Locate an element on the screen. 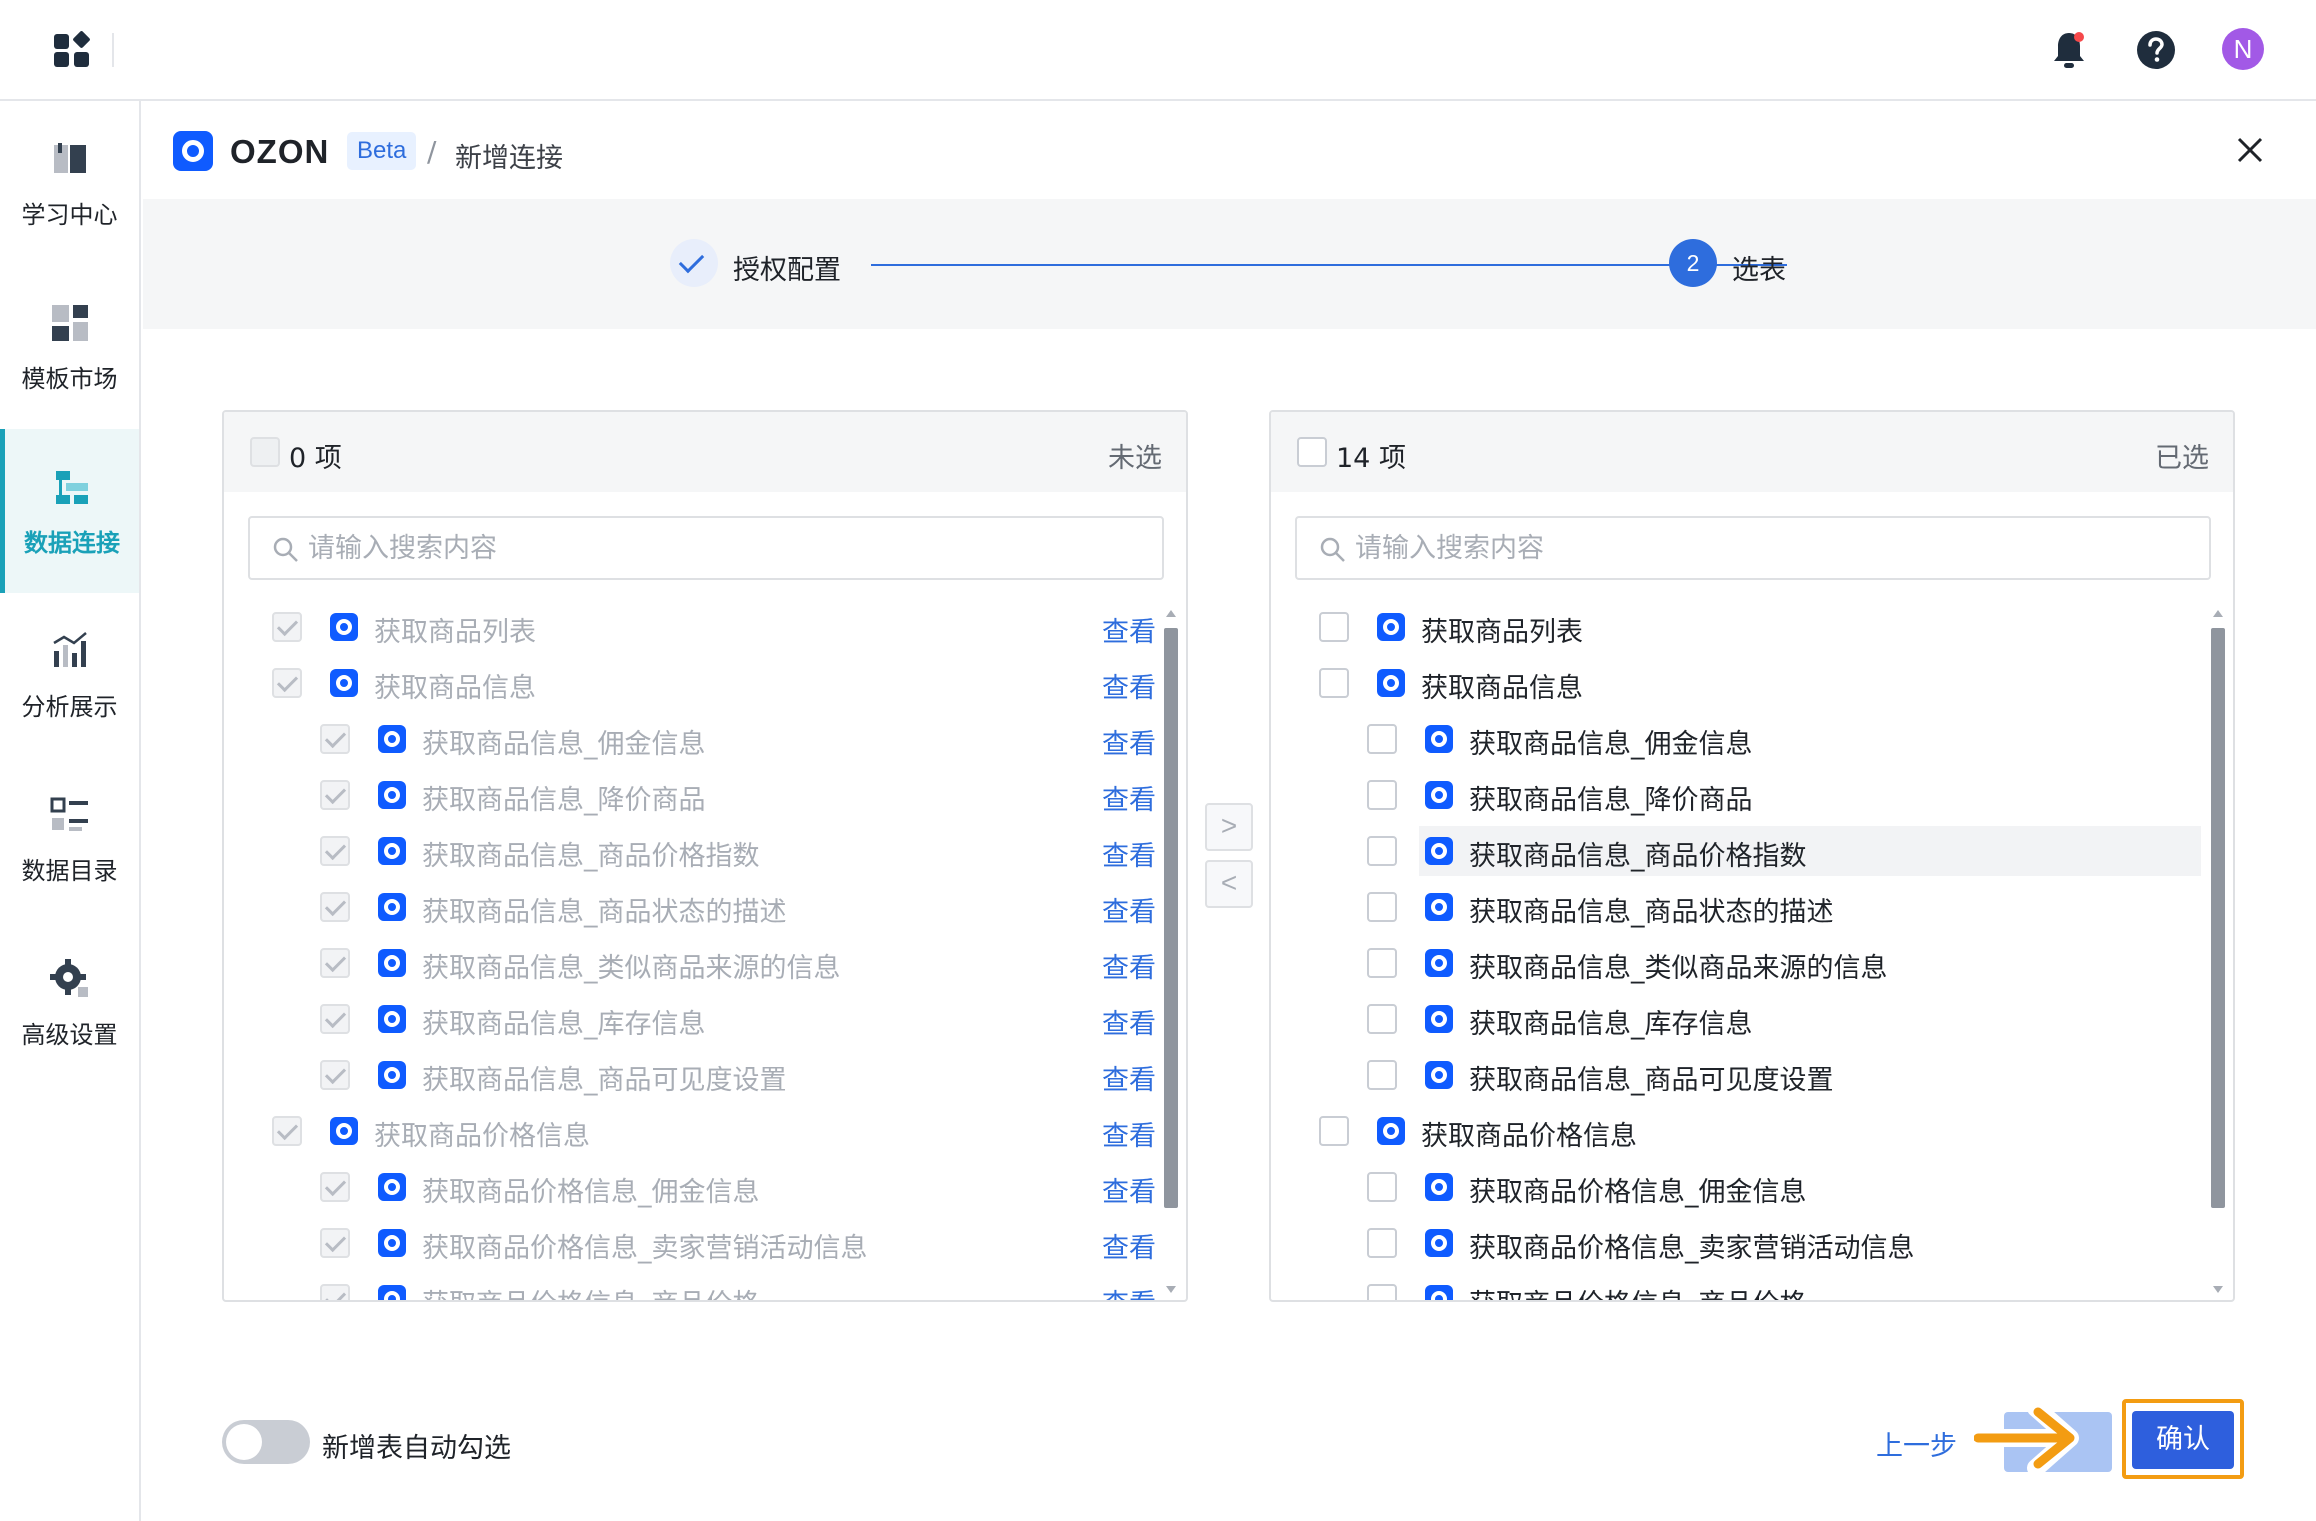 The image size is (2316, 1521). list-item: 获取商品信息_库存信息 is located at coordinates (1741, 1022).